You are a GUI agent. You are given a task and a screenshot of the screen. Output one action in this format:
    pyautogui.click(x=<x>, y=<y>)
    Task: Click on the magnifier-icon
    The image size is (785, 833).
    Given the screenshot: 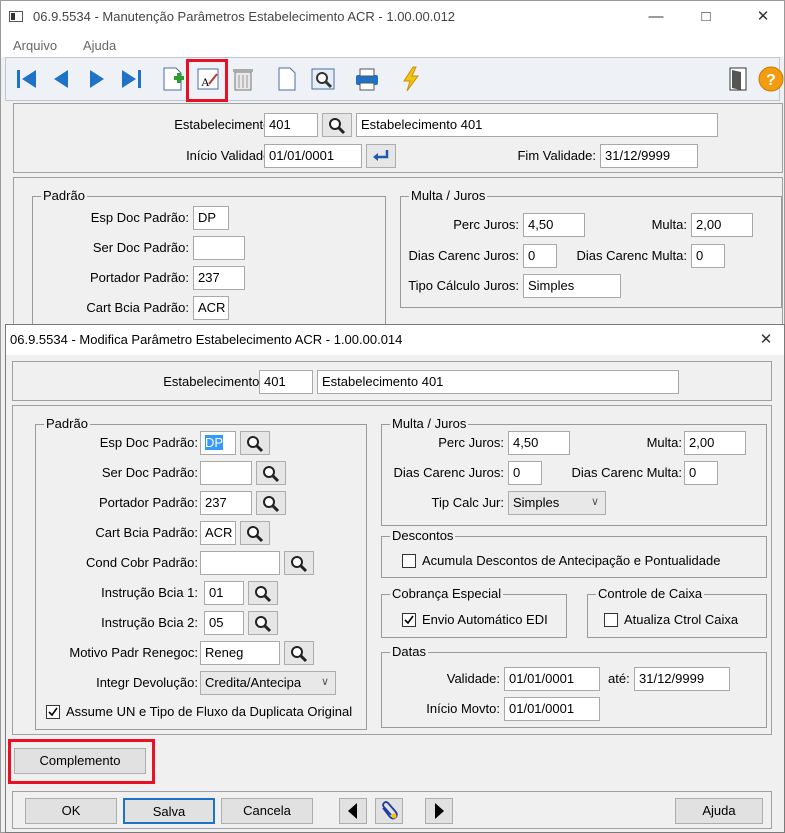 What is the action you would take?
    pyautogui.click(x=299, y=564)
    